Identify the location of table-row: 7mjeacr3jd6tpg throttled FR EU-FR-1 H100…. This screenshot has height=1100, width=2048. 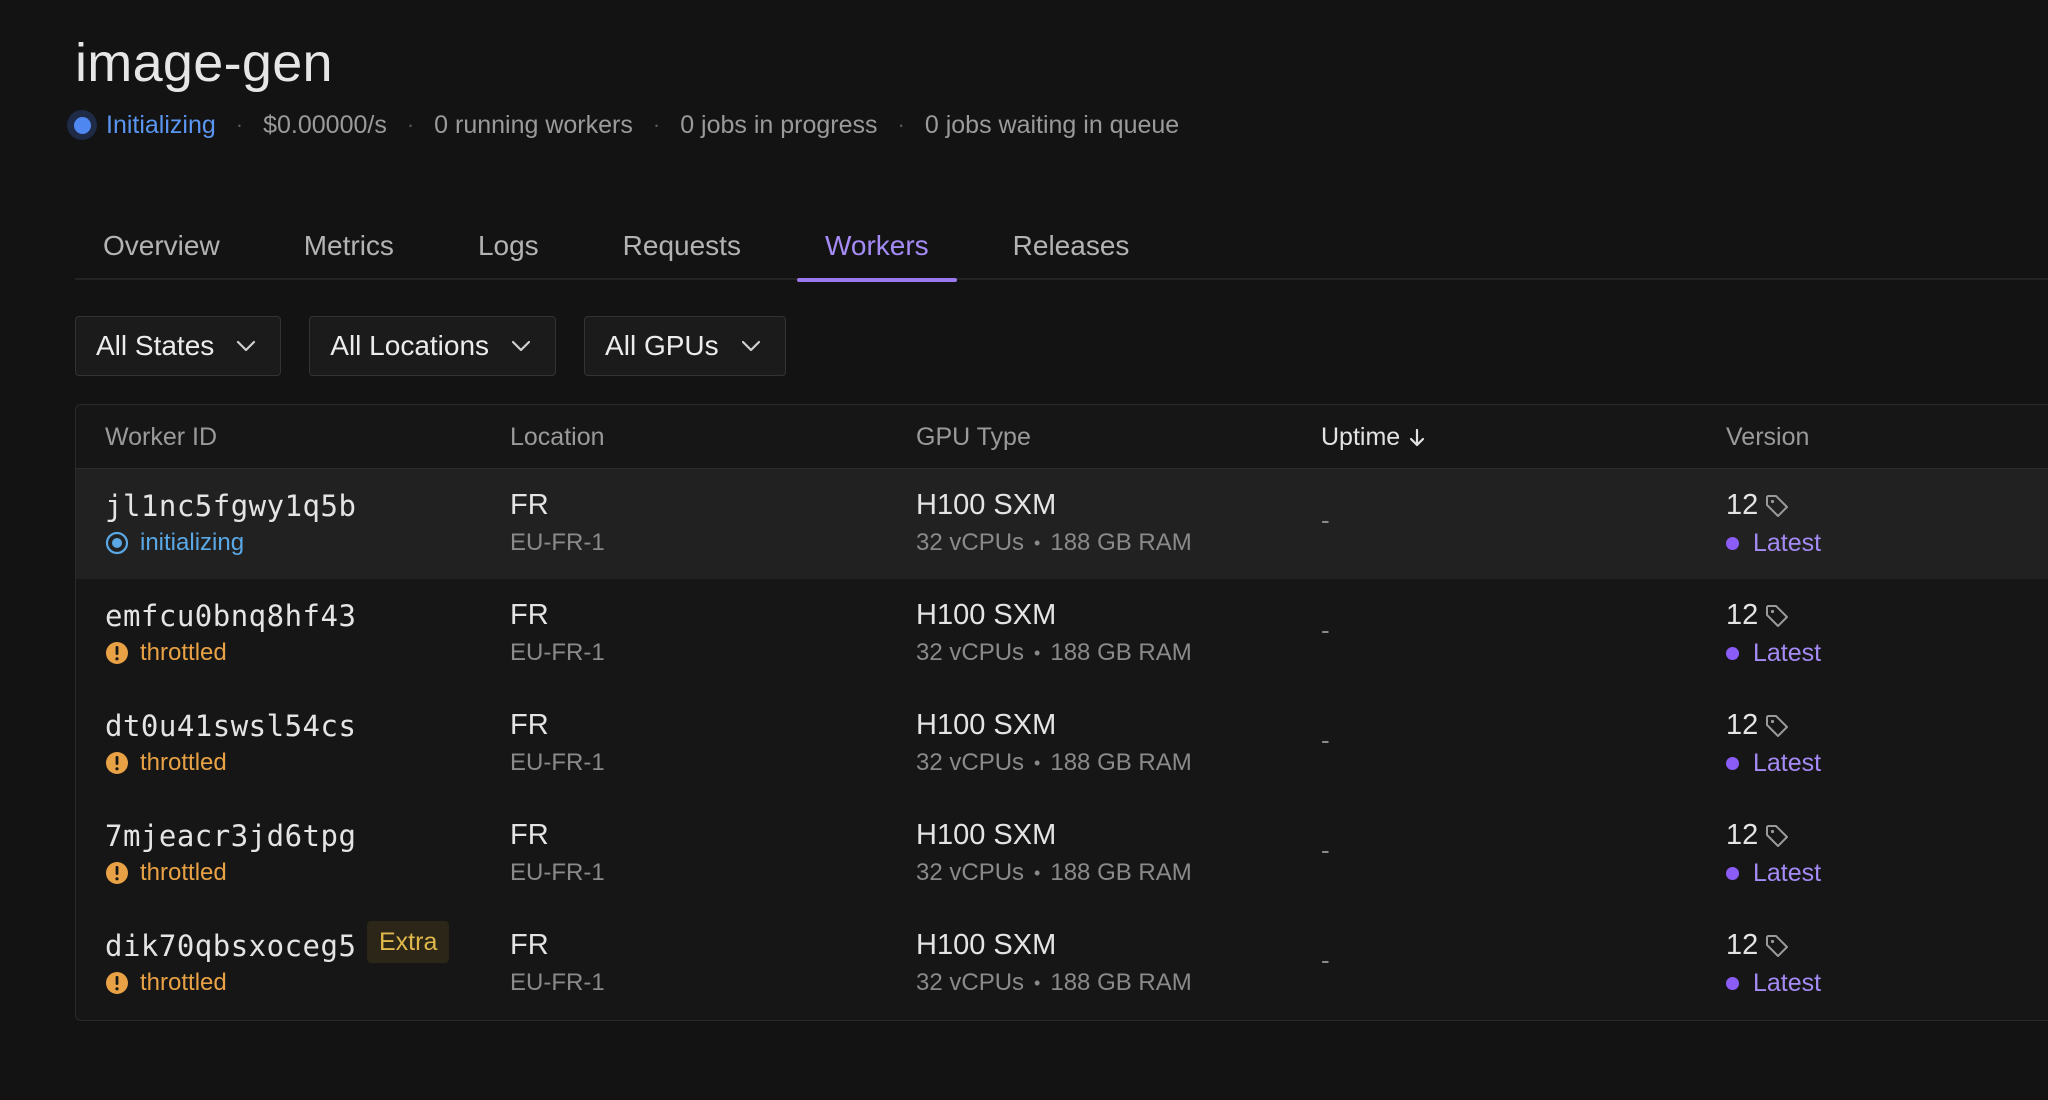
(1062, 854).